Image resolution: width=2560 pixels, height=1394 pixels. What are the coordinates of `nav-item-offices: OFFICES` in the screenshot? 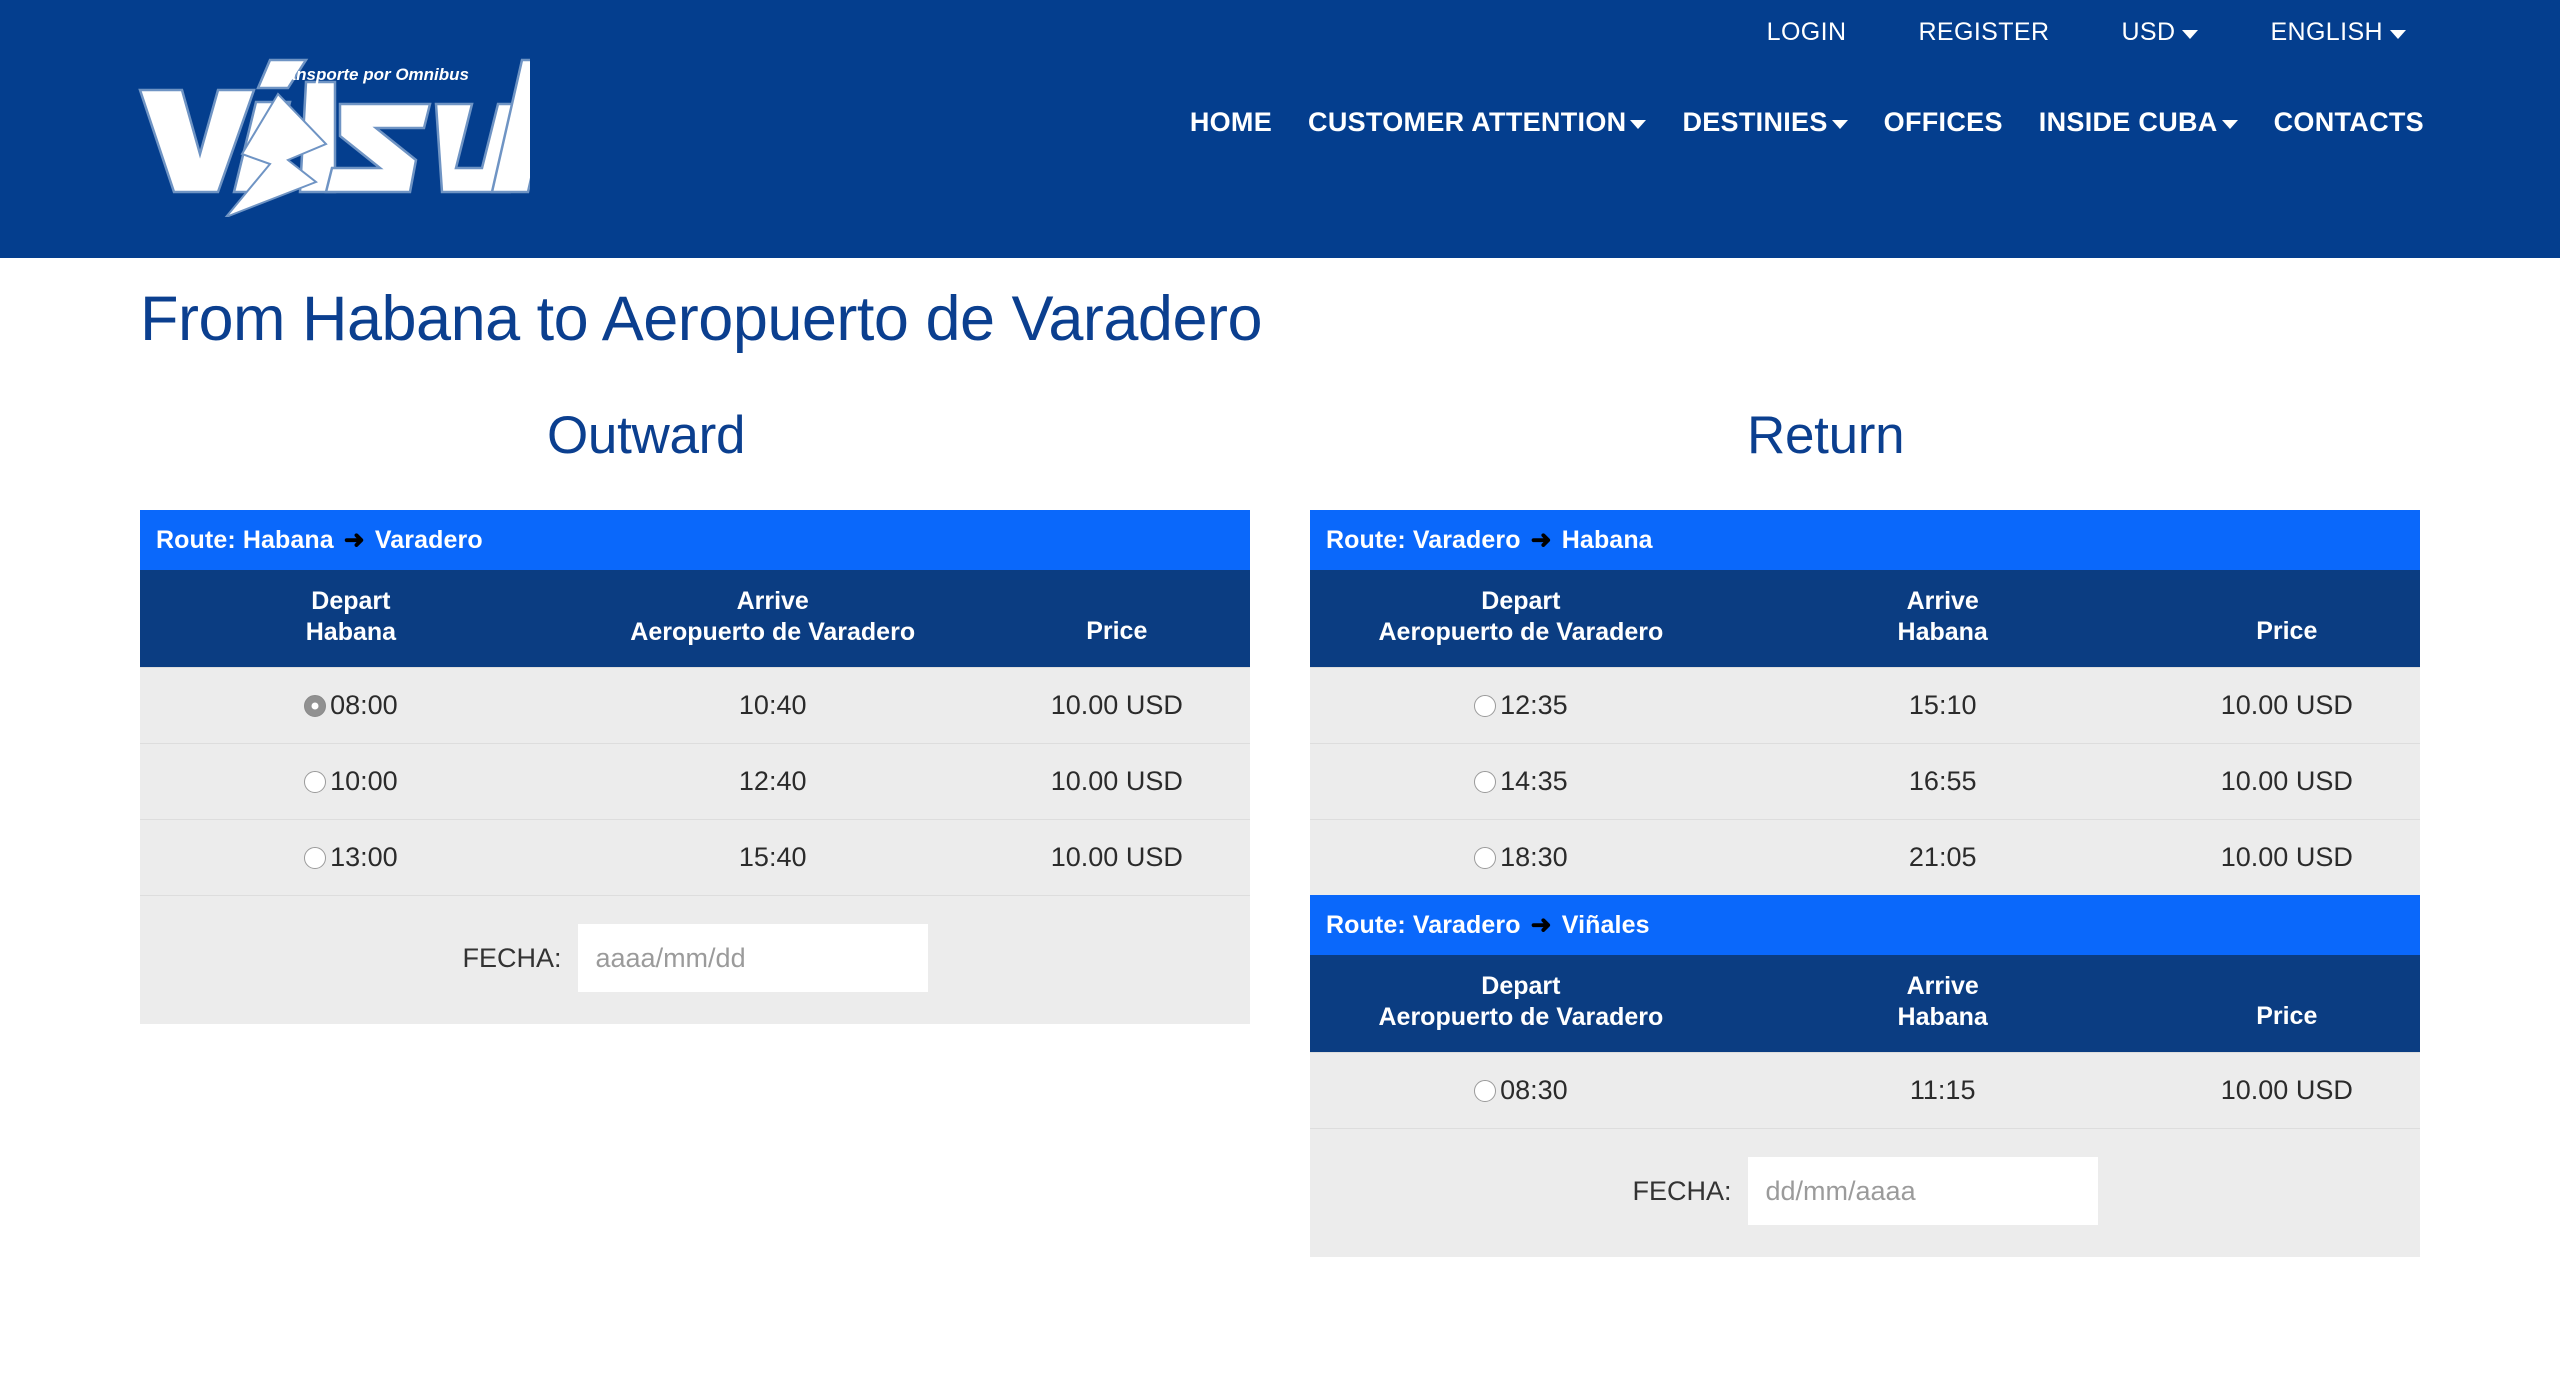 It's located at (1943, 122).